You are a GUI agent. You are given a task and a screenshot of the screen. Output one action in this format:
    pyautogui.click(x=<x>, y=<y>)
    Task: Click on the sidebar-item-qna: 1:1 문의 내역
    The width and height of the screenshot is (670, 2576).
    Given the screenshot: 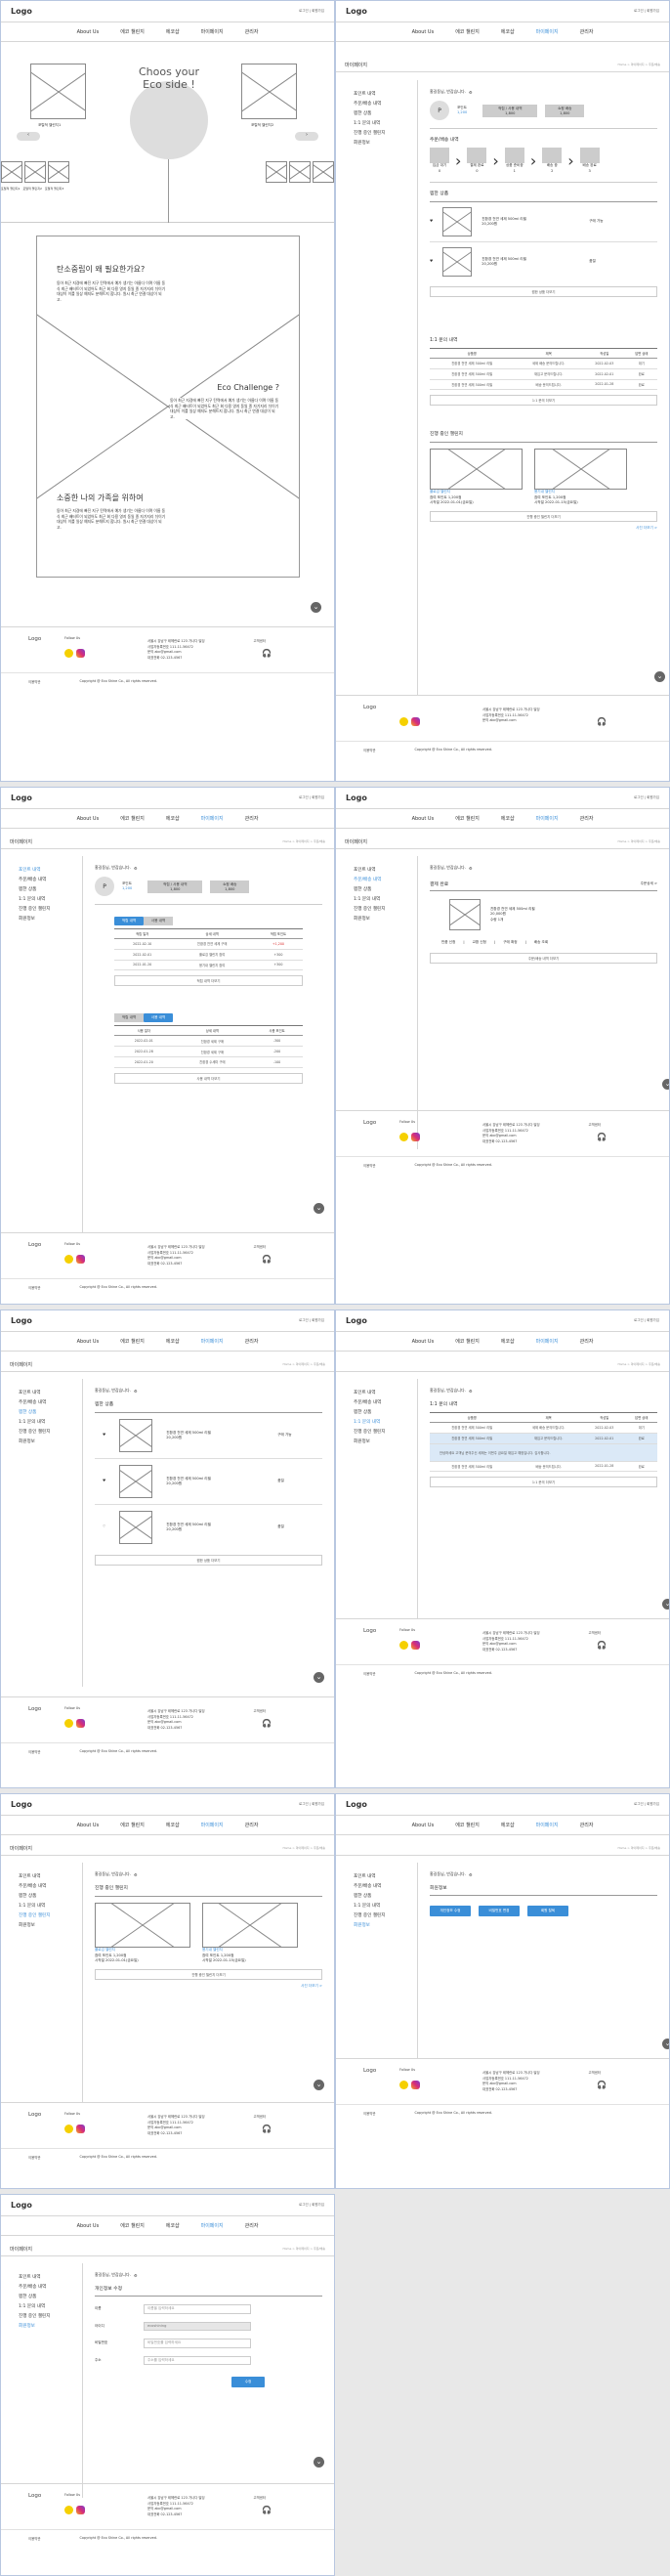 What is the action you would take?
    pyautogui.click(x=385, y=900)
    